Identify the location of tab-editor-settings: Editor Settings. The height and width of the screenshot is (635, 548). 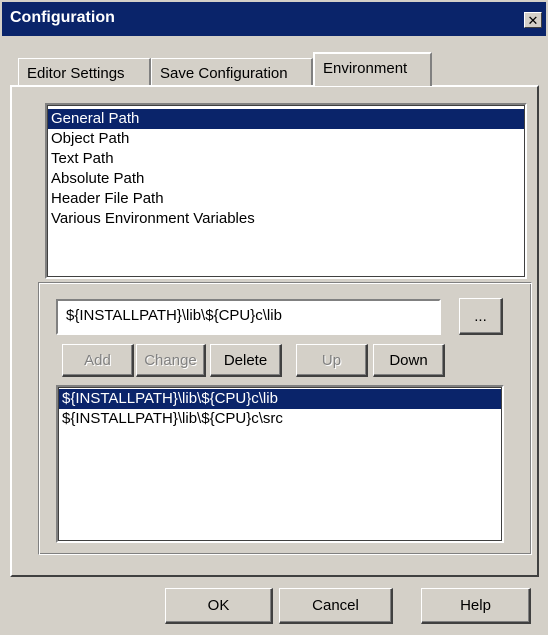
(84, 72).